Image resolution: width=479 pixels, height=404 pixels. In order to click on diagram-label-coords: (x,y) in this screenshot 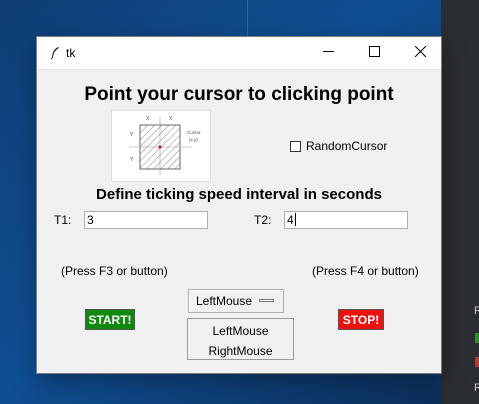, I will do `click(193, 139)`.